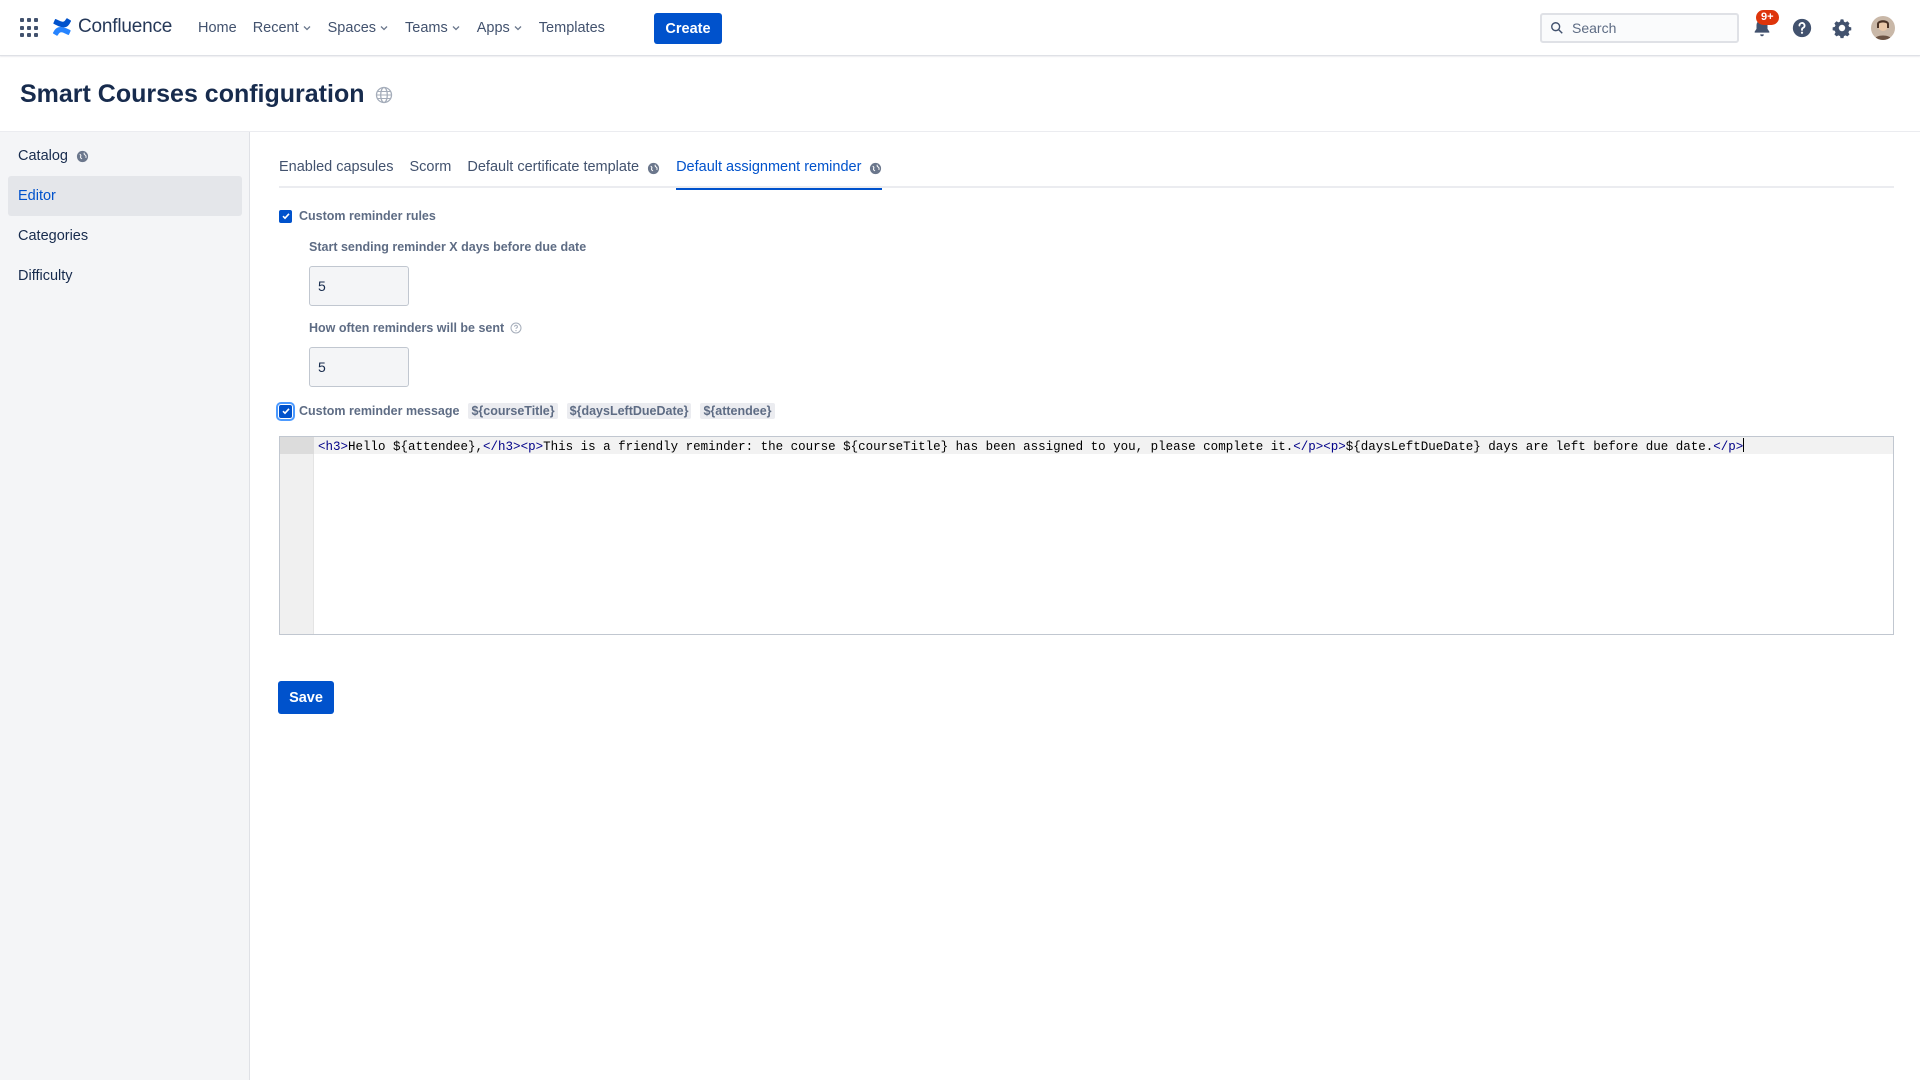  I want to click on tab-scorm: Scorm, so click(430, 172).